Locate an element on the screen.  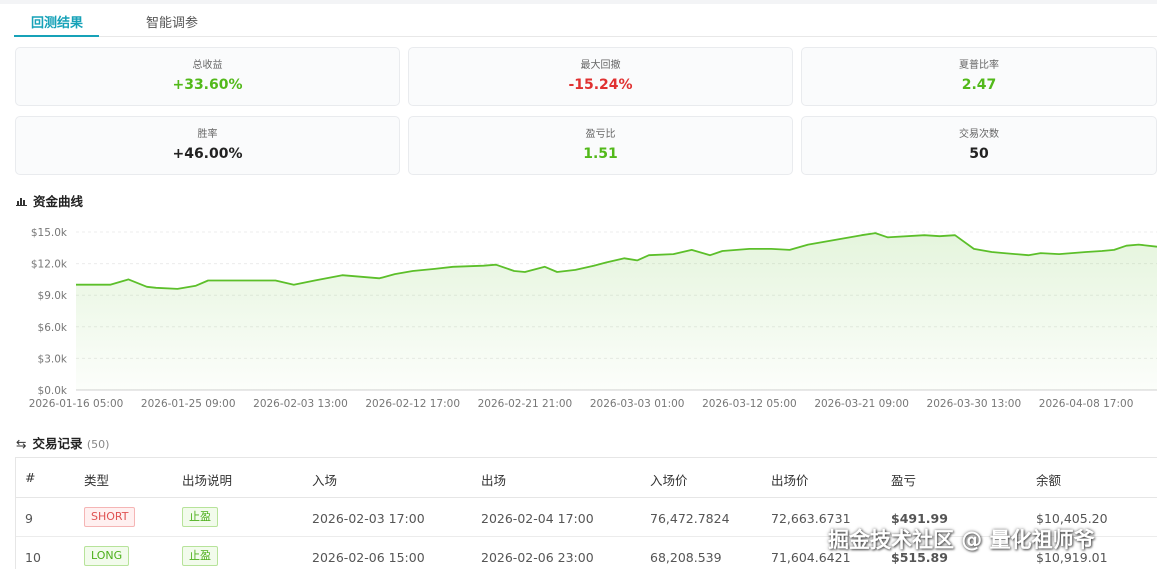
x-tick-label: 2026-02-12 17:00 is located at coordinates (412, 404).